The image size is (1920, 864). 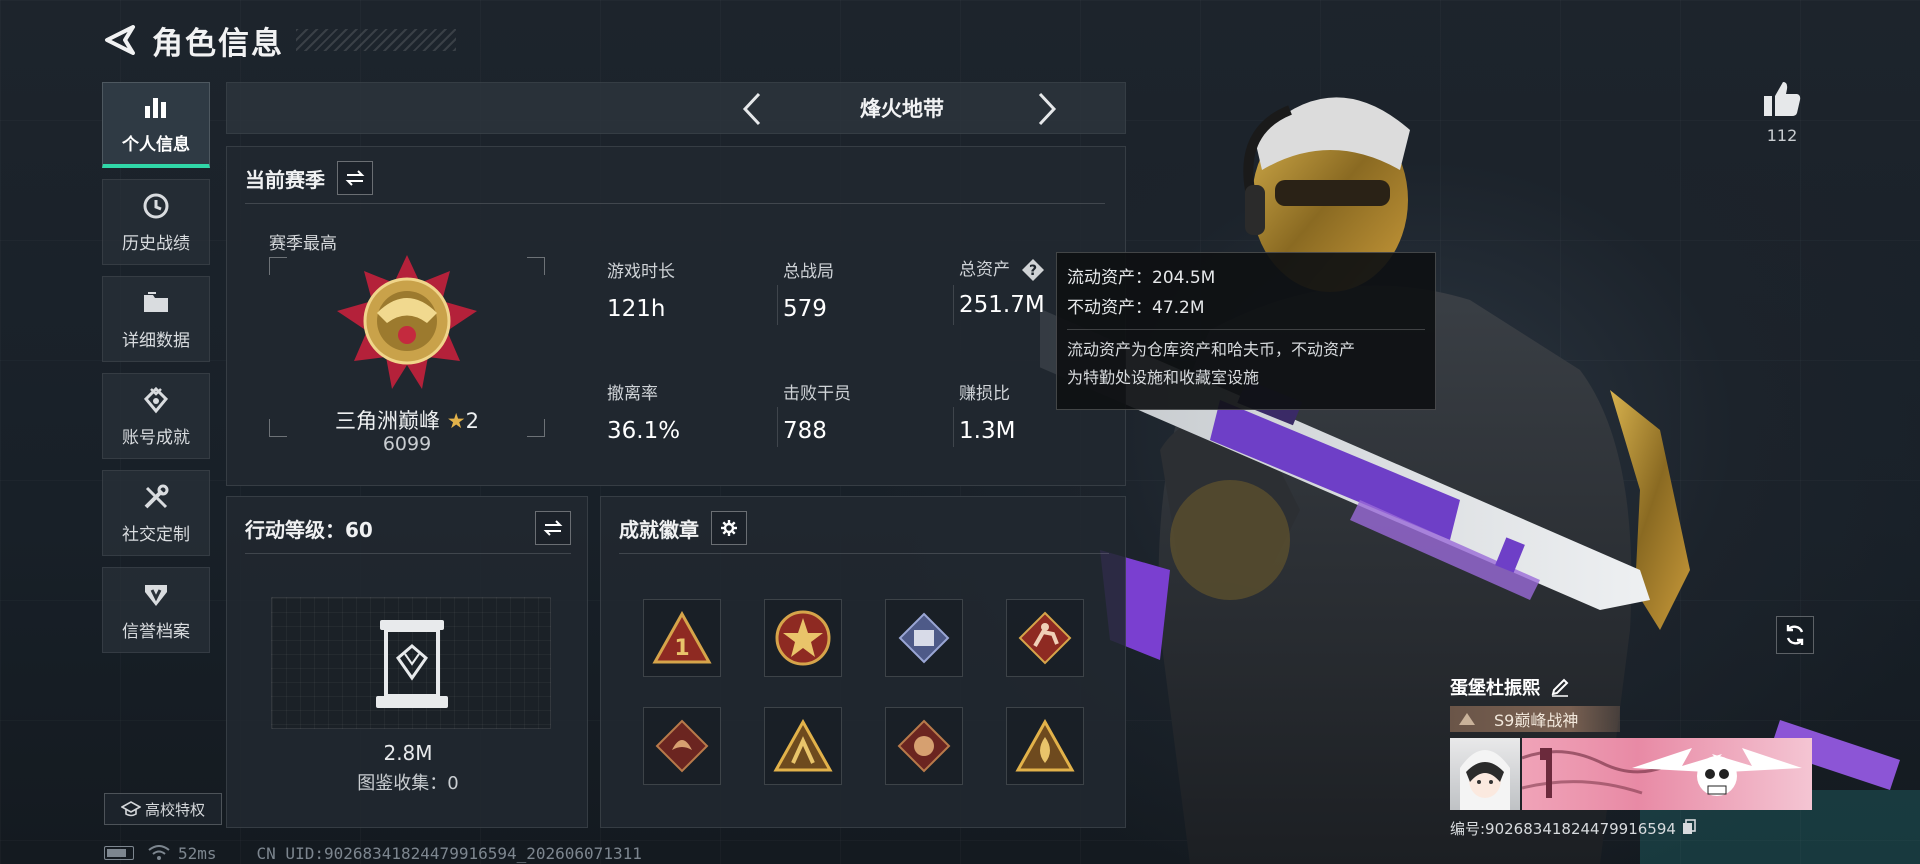 I want to click on title-decoration, so click(x=376, y=40).